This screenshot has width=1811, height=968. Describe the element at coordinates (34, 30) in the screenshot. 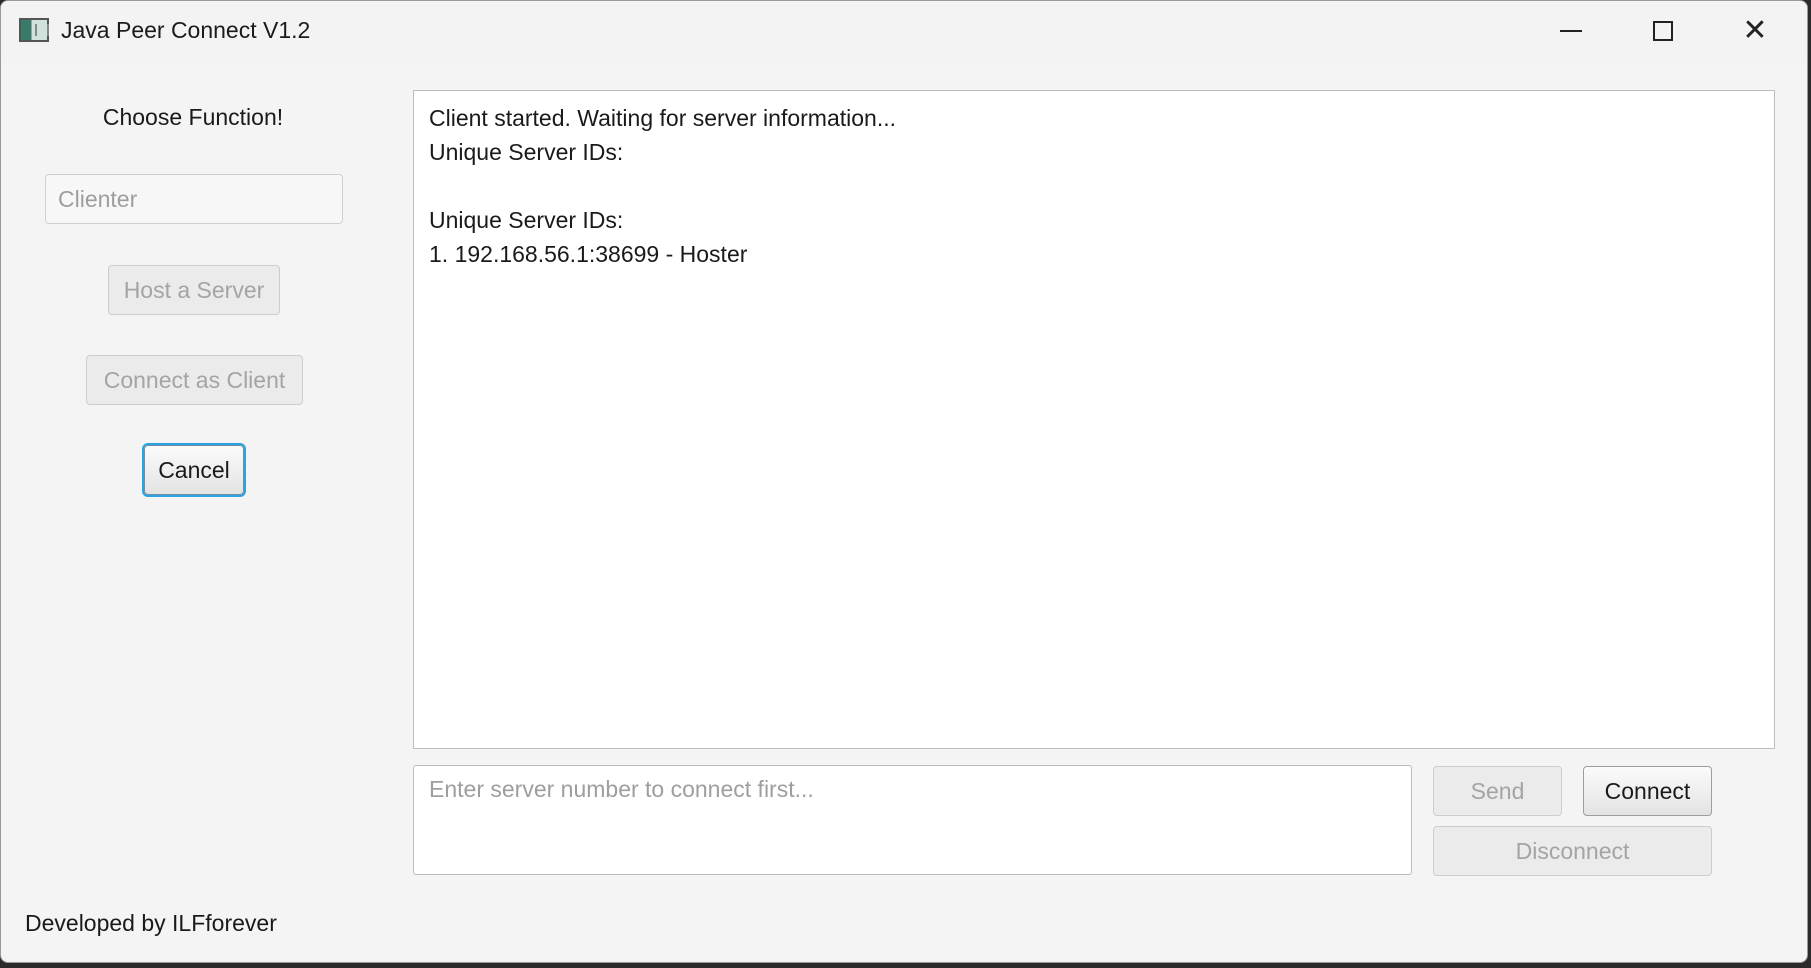

I see `app-icon` at that location.